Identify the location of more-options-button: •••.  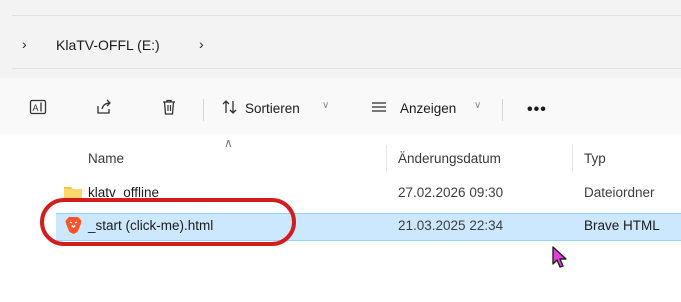
(537, 110).